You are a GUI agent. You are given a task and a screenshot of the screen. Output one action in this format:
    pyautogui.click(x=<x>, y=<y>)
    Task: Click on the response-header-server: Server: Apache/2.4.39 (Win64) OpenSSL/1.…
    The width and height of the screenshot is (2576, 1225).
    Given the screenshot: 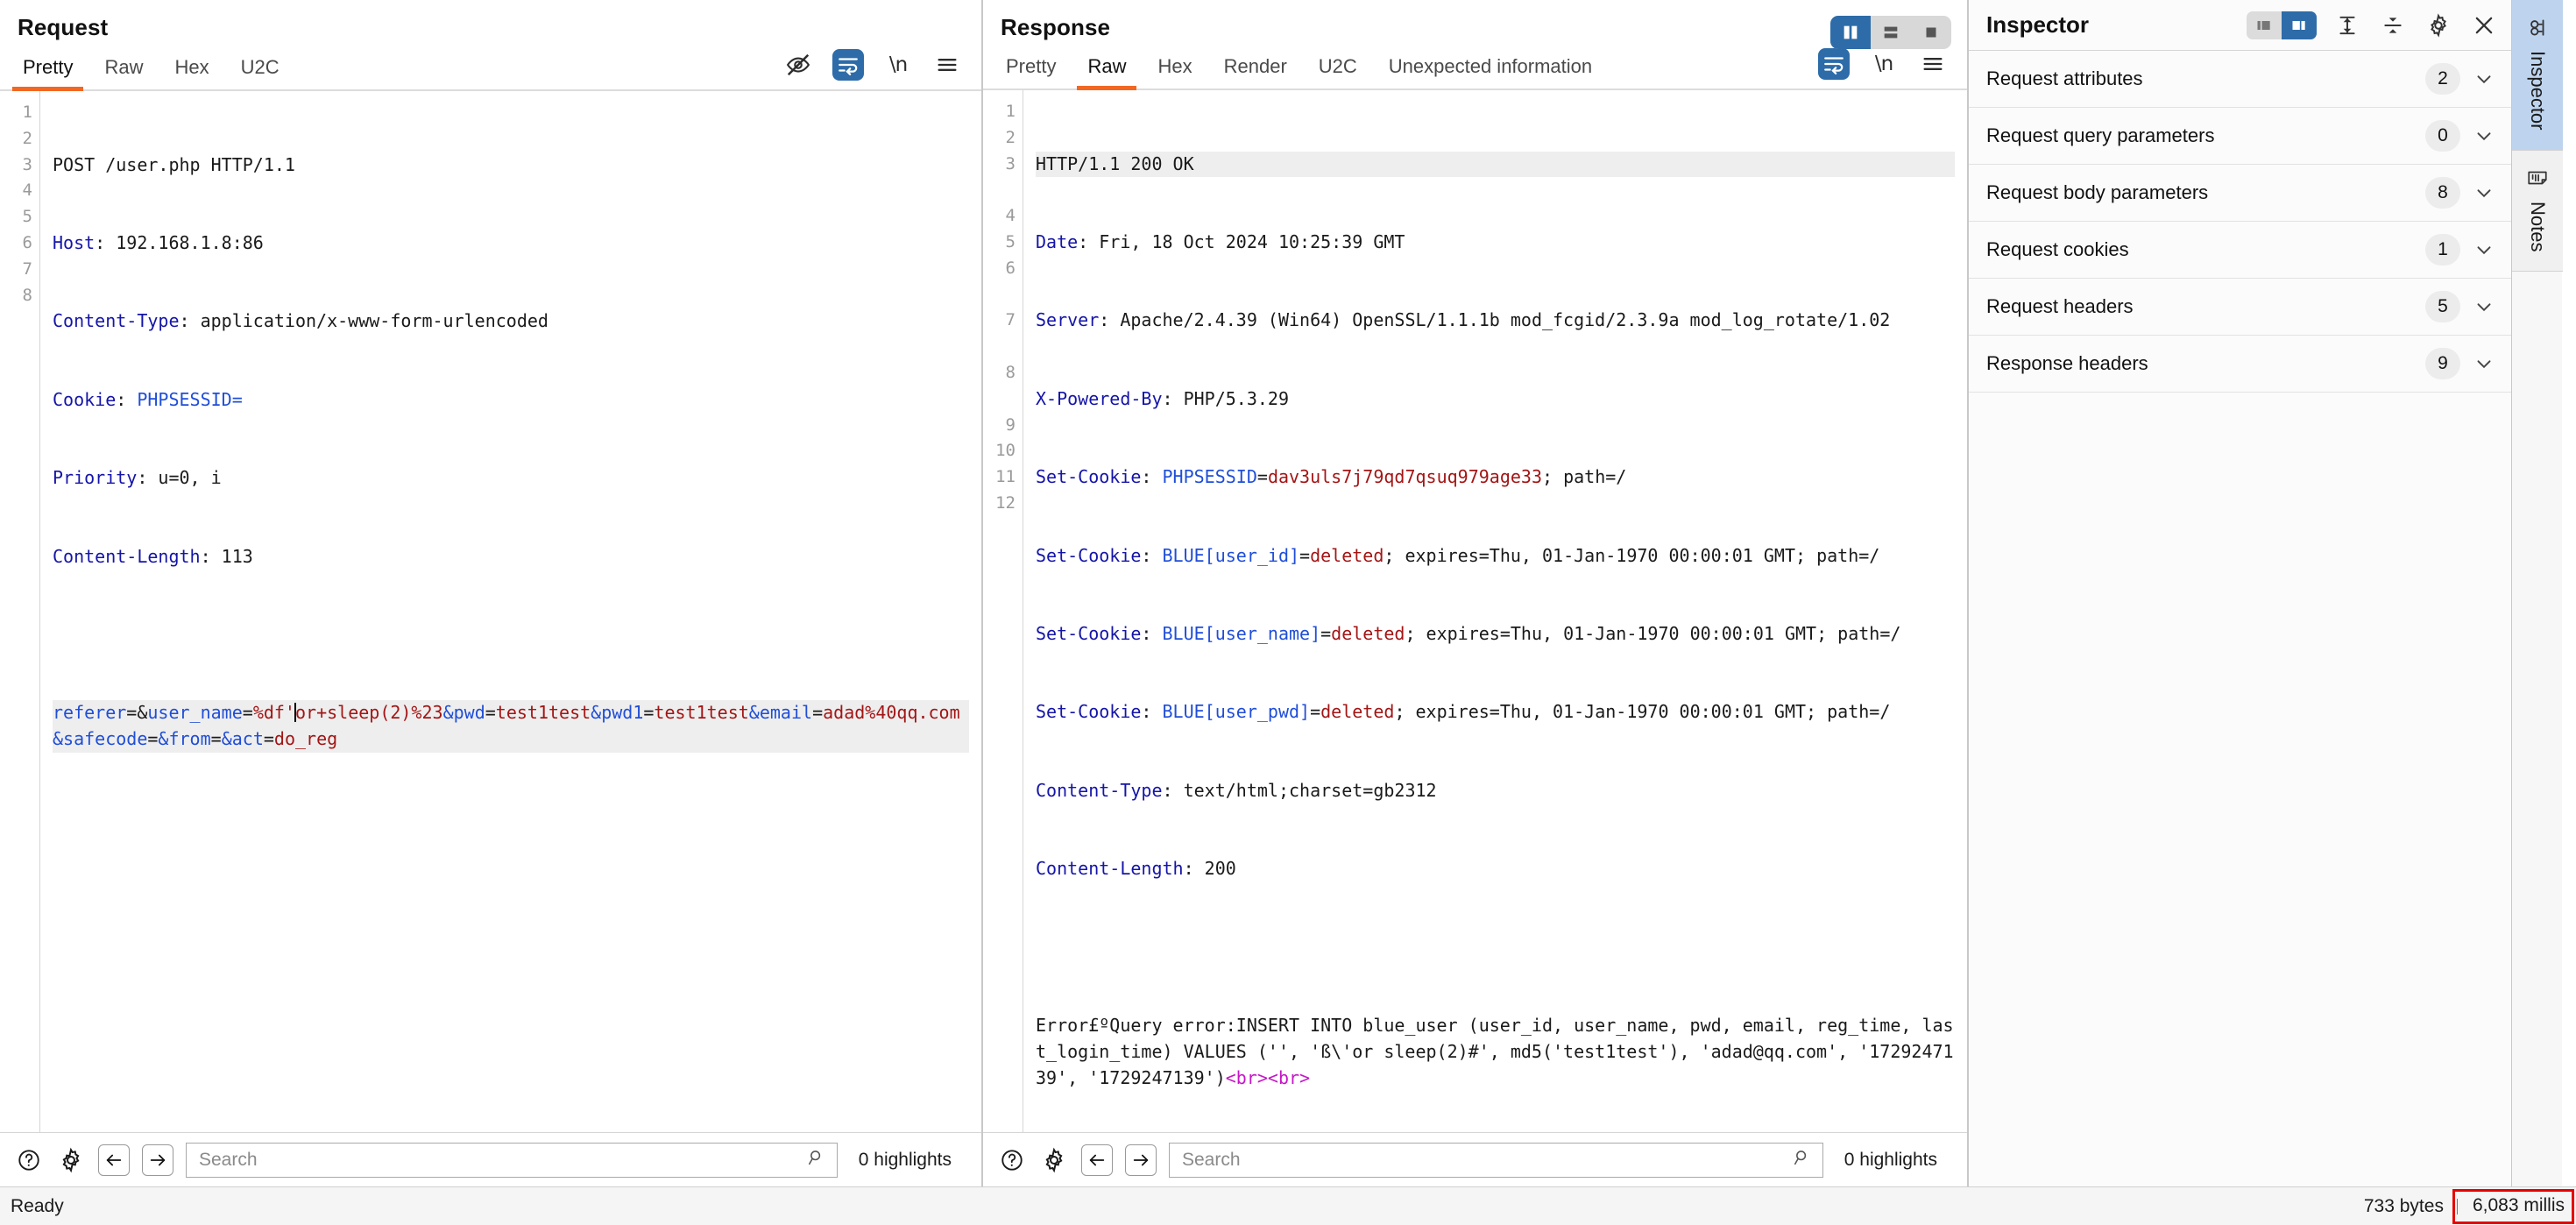 What is the action you would take?
    pyautogui.click(x=1463, y=320)
    